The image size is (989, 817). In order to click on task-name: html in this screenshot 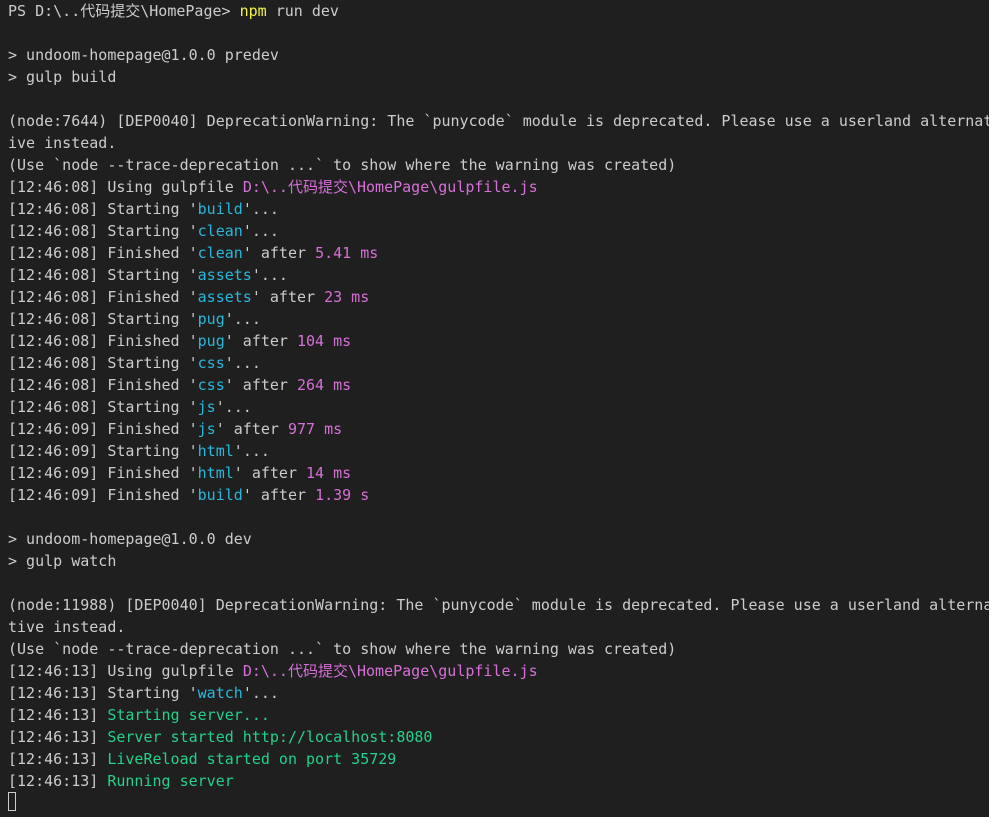, I will do `click(215, 451)`.